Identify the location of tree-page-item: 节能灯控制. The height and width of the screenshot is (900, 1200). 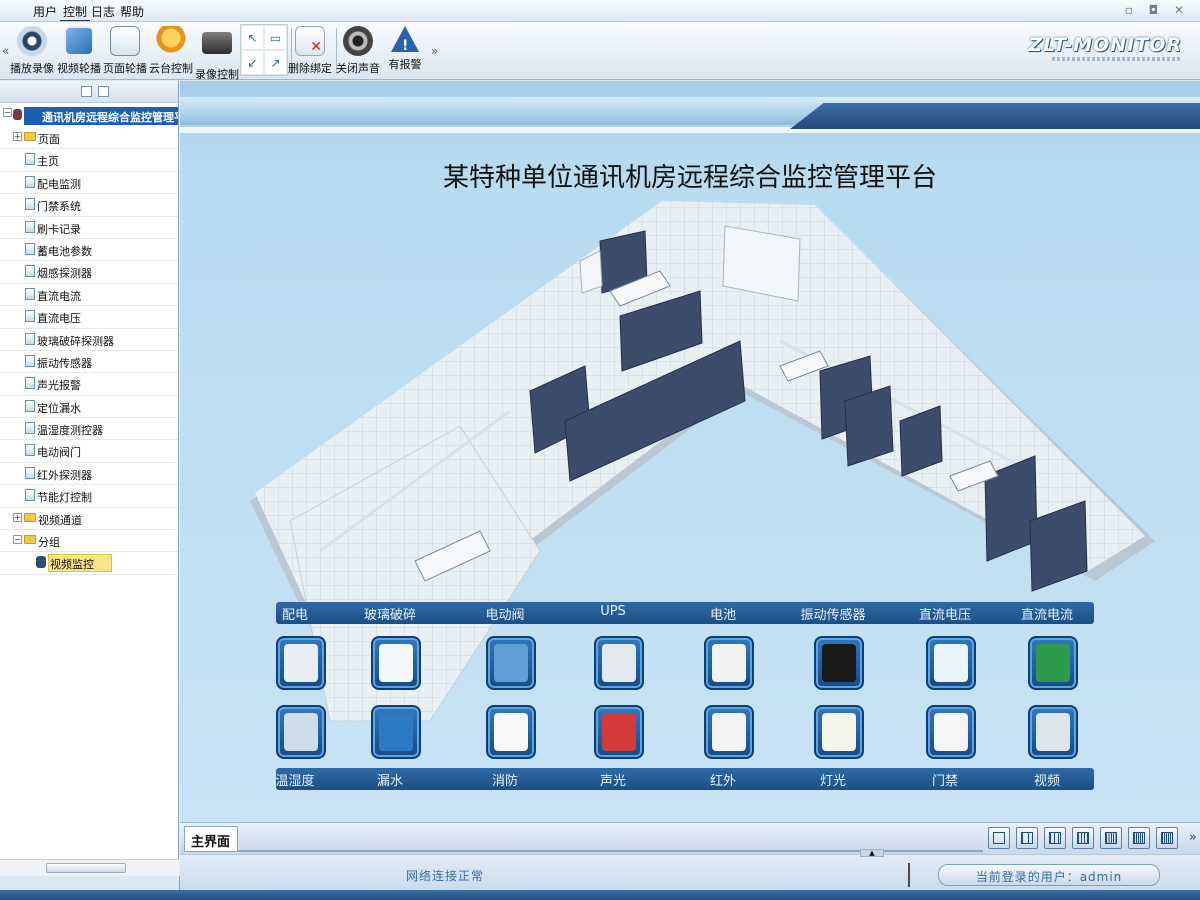
(89, 496).